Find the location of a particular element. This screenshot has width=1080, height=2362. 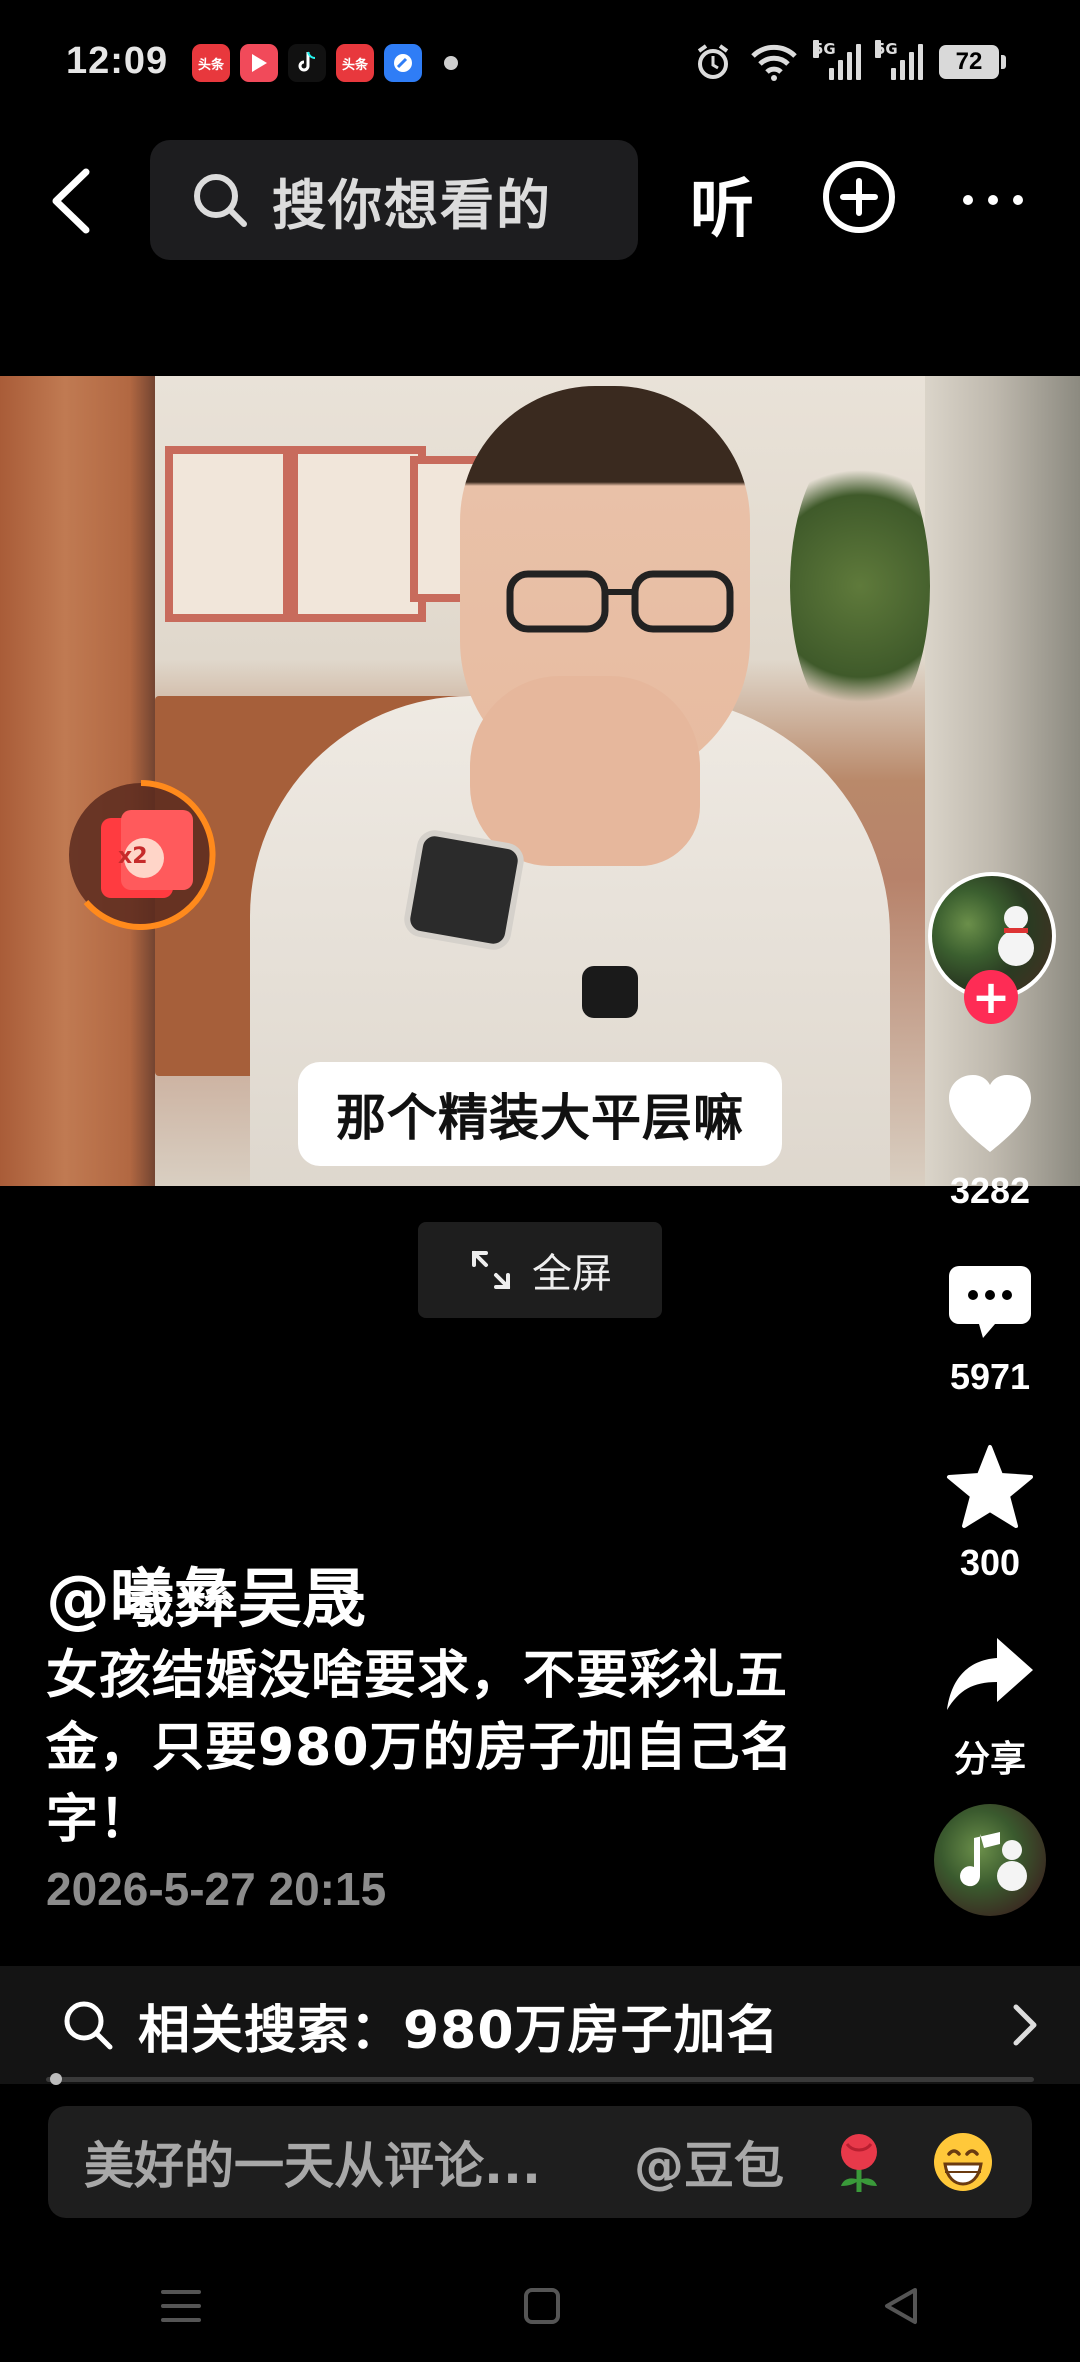

fullscreen-label: 全屏 is located at coordinates (572, 1274).